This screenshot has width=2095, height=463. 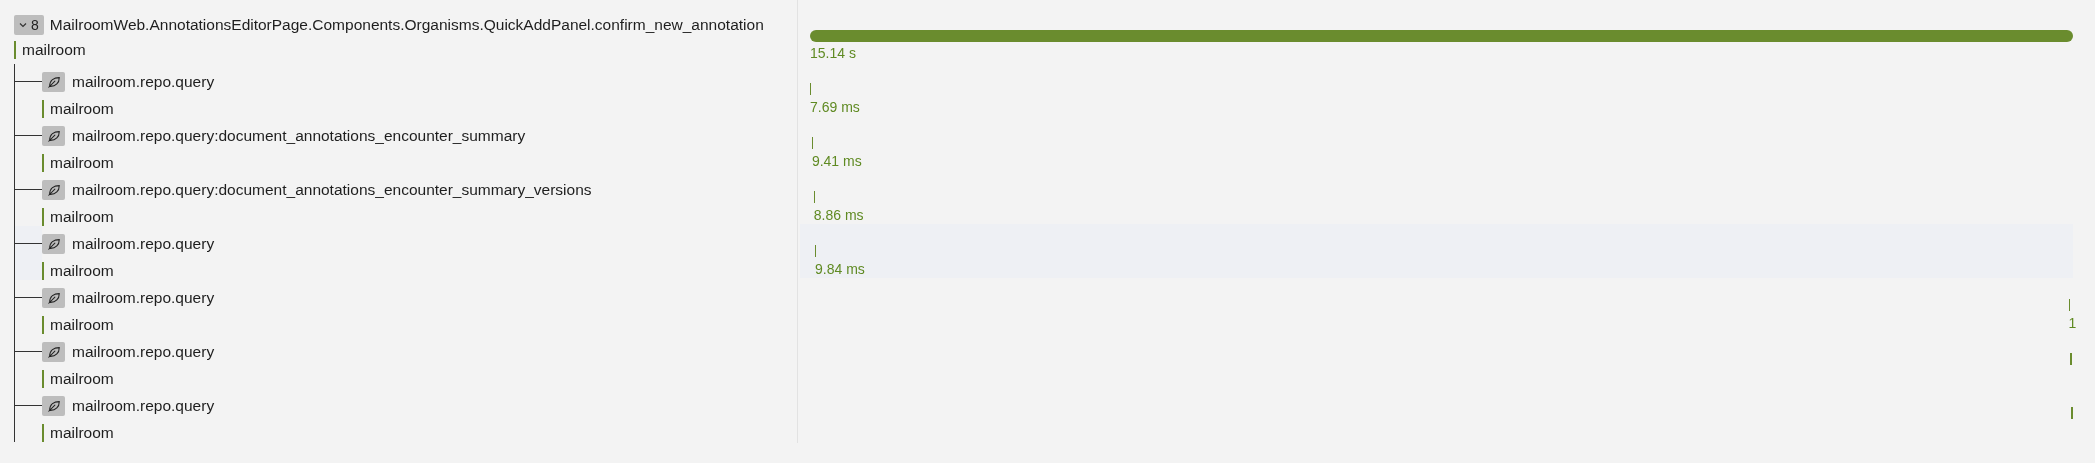 What do you see at coordinates (332, 189) in the screenshot?
I see `span-name: mailroom.repo.query:document_annotations_encounter_summary_versions` at bounding box center [332, 189].